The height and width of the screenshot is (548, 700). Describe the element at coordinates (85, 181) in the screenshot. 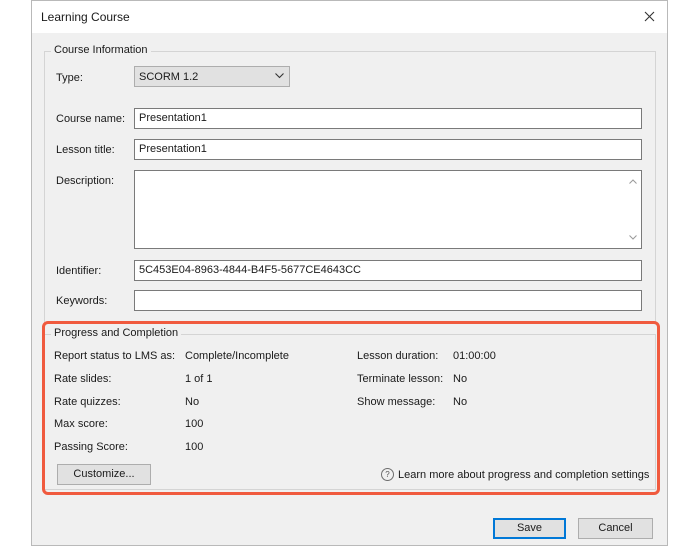

I see `description-label: Description:` at that location.